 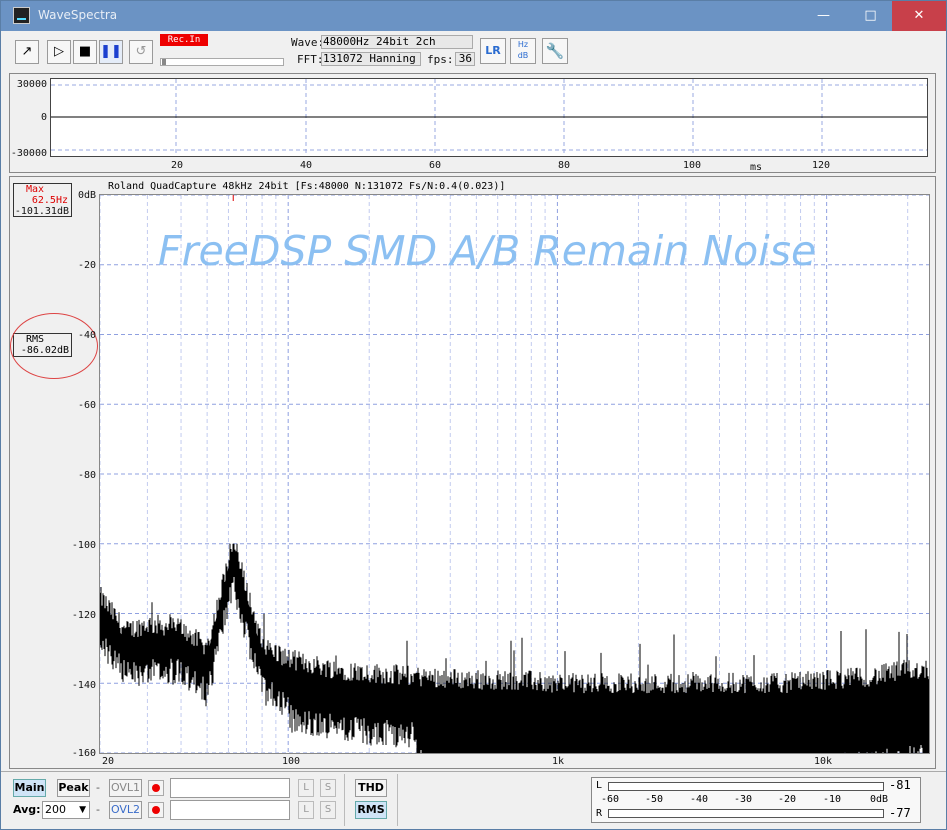 What do you see at coordinates (141, 52) in the screenshot?
I see `refresh-icon: ↺` at bounding box center [141, 52].